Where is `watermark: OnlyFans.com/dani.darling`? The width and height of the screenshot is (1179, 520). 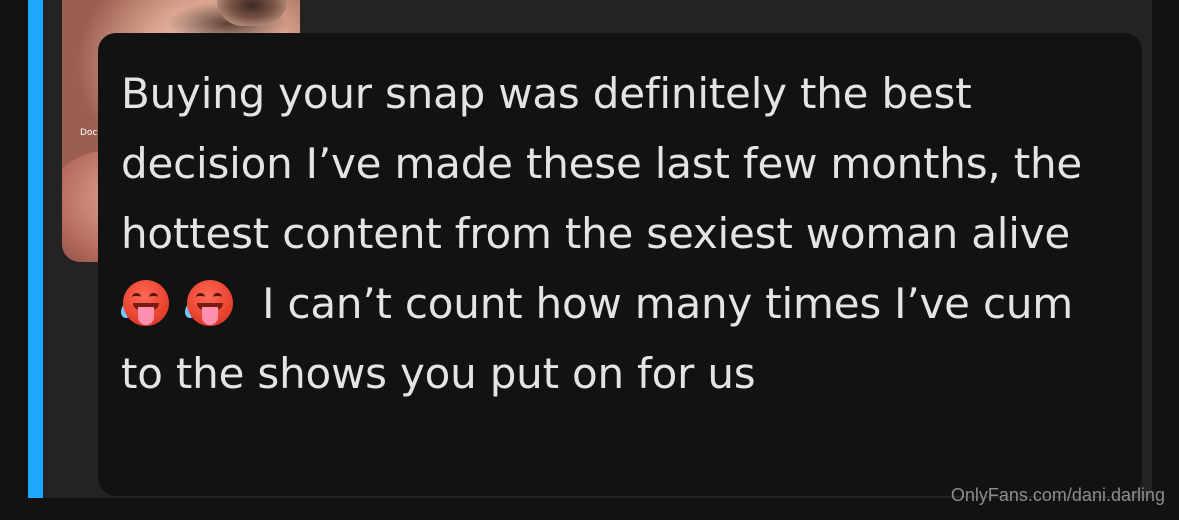 watermark: OnlyFans.com/dani.darling is located at coordinates (1057, 495).